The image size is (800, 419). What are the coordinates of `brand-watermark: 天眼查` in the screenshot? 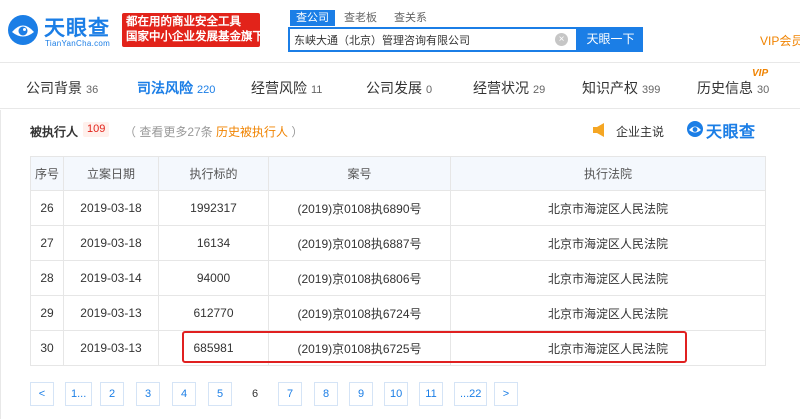 It's located at (726, 129).